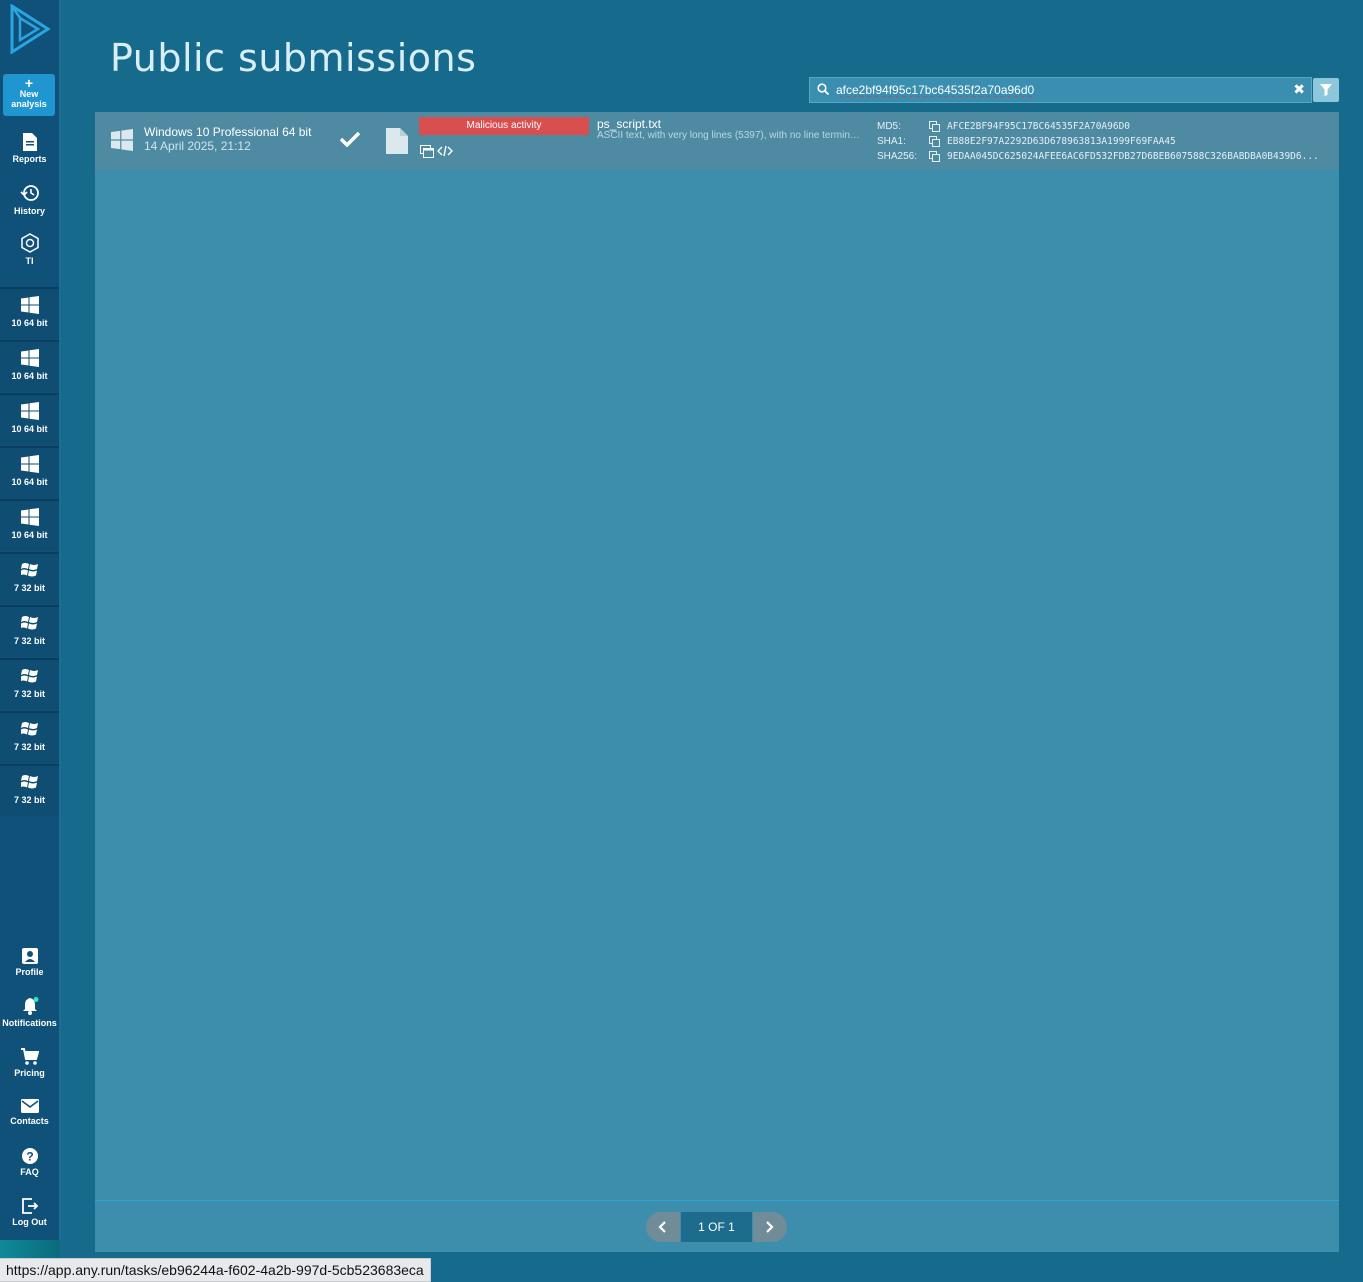  What do you see at coordinates (1061, 141) in the screenshot?
I see `sha1-value: EB88E2F97A2292D63D678963813A1999F69FAA45` at bounding box center [1061, 141].